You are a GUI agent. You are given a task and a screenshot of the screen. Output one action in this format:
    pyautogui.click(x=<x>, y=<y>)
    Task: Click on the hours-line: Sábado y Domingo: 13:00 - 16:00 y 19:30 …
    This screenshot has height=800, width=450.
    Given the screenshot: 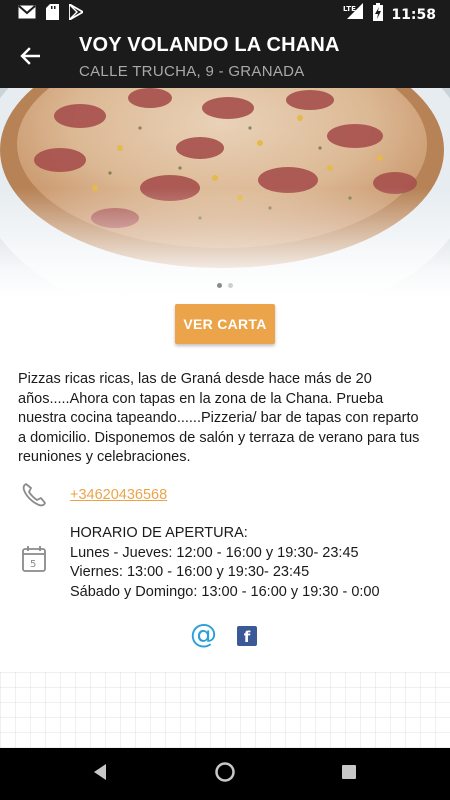 What is the action you would take?
    pyautogui.click(x=225, y=591)
    